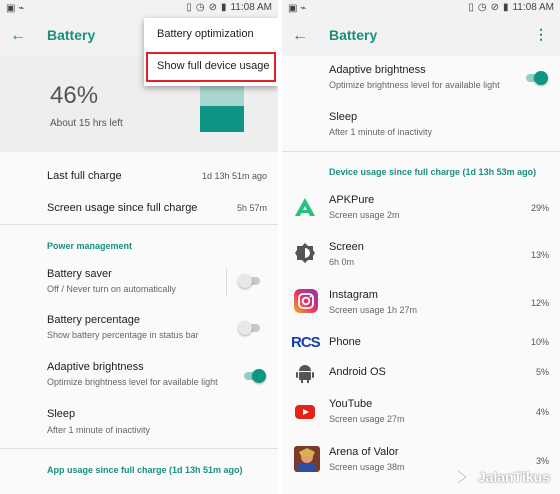 The image size is (560, 494). I want to click on battery-saver-toggle, so click(250, 281).